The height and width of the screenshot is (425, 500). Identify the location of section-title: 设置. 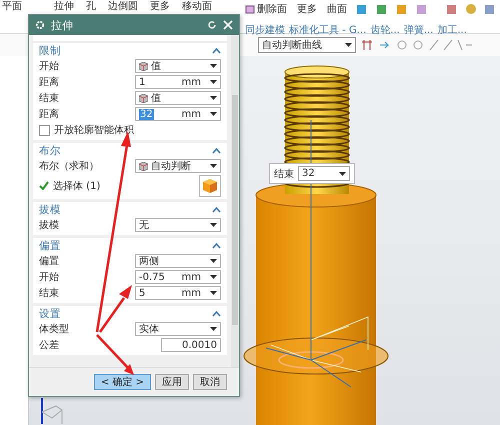
(50, 314).